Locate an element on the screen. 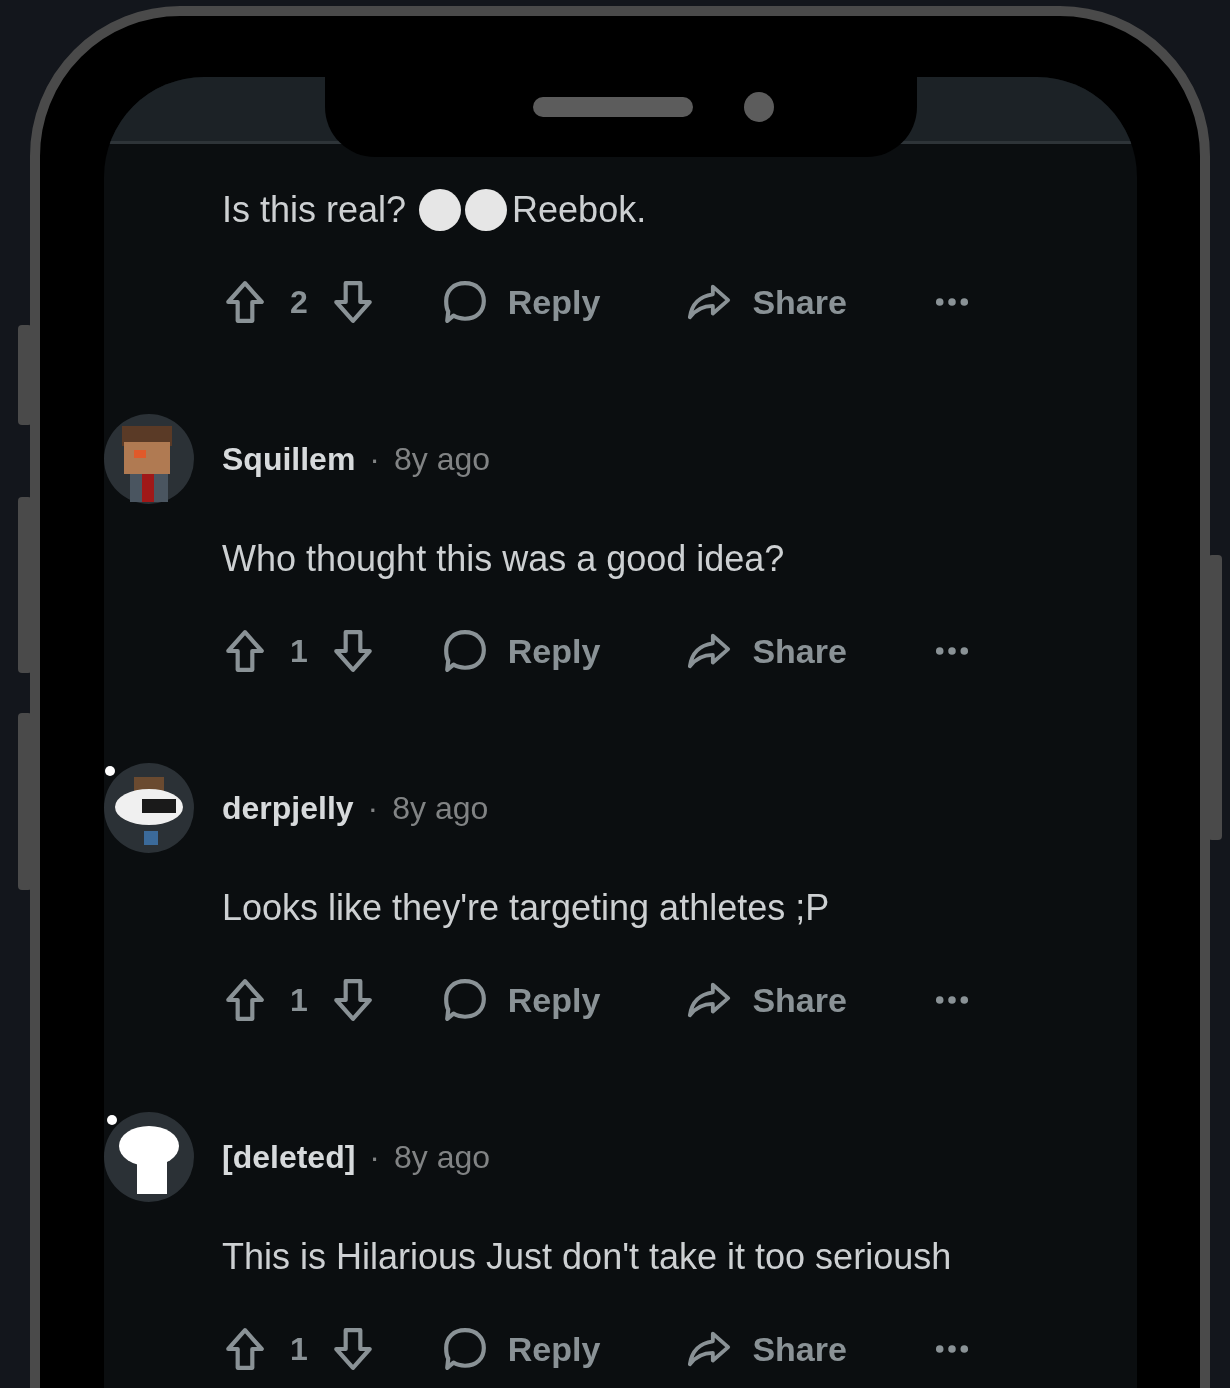  emoji-icon is located at coordinates (463, 210).